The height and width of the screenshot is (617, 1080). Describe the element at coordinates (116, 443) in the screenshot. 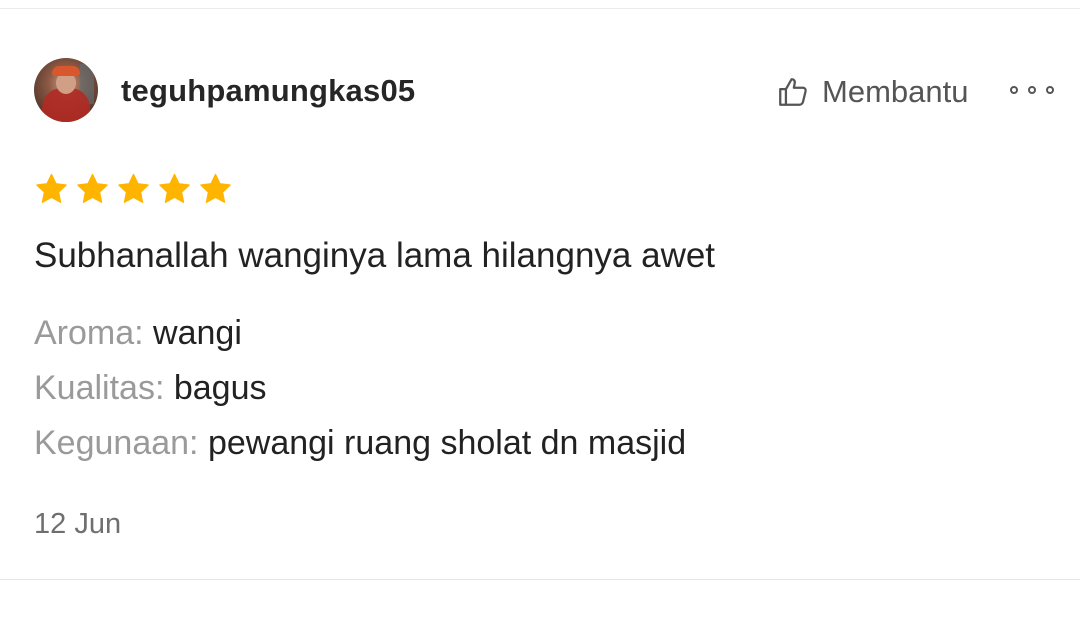

I see `attribute-key: Kegunaan:` at that location.